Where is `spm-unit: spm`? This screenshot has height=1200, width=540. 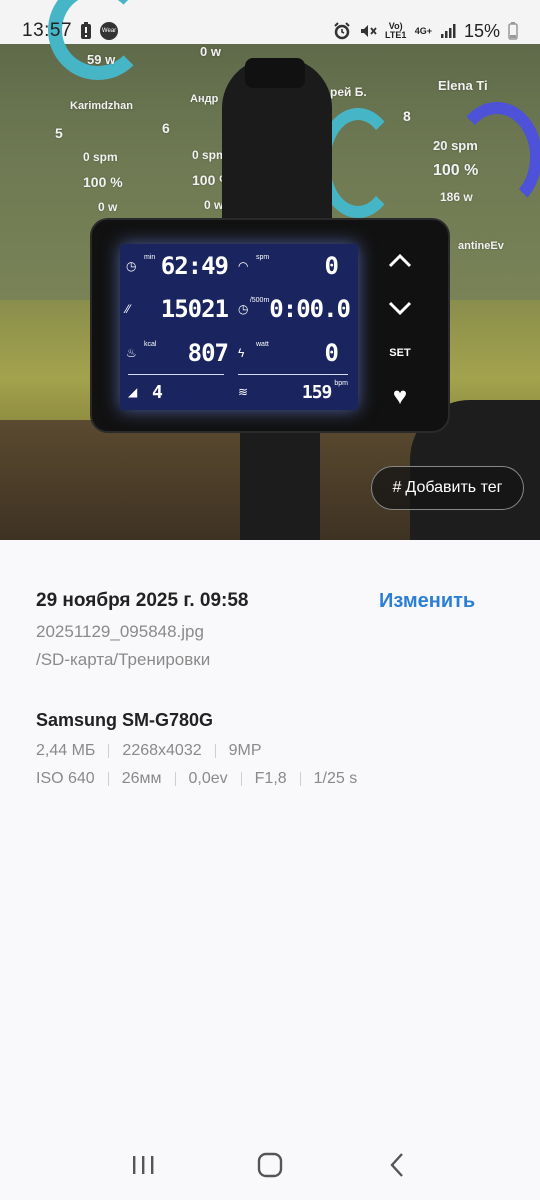
spm-unit: spm is located at coordinates (263, 257).